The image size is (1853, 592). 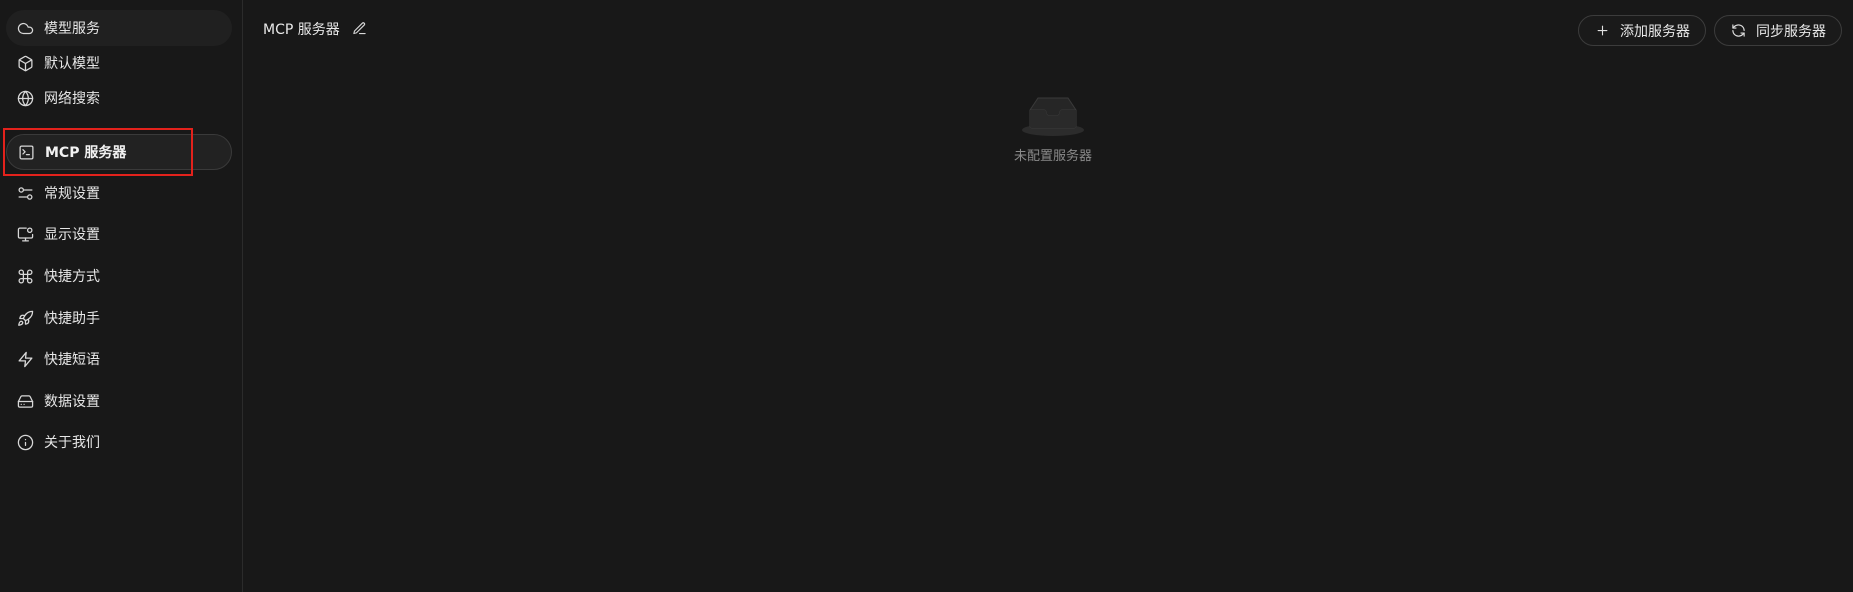 I want to click on cloud-icon, so click(x=25, y=28).